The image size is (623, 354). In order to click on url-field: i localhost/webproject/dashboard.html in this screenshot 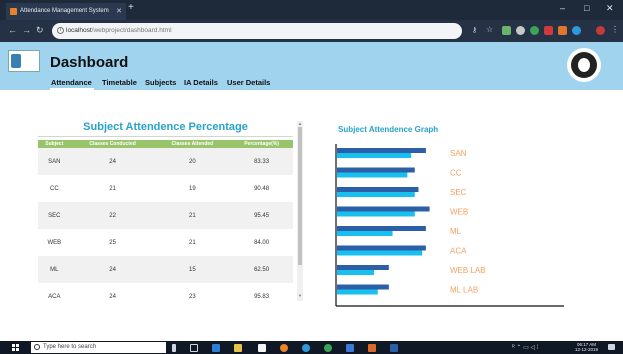, I will do `click(257, 31)`.